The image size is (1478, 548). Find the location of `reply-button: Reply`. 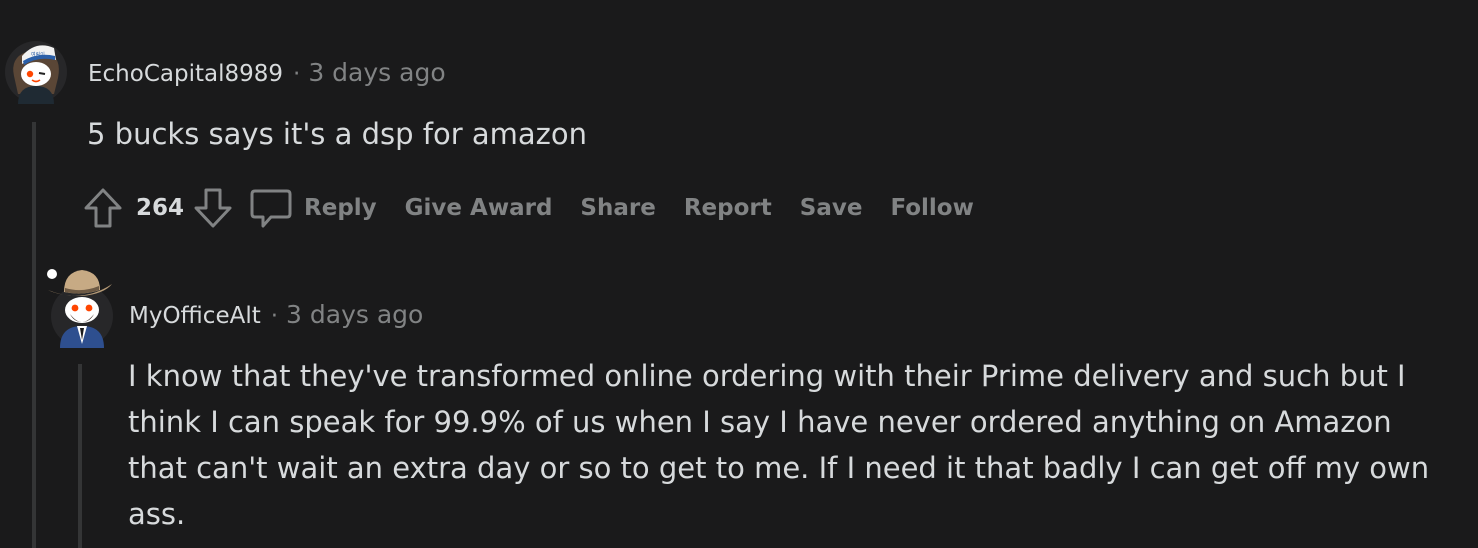

reply-button: Reply is located at coordinates (340, 208).